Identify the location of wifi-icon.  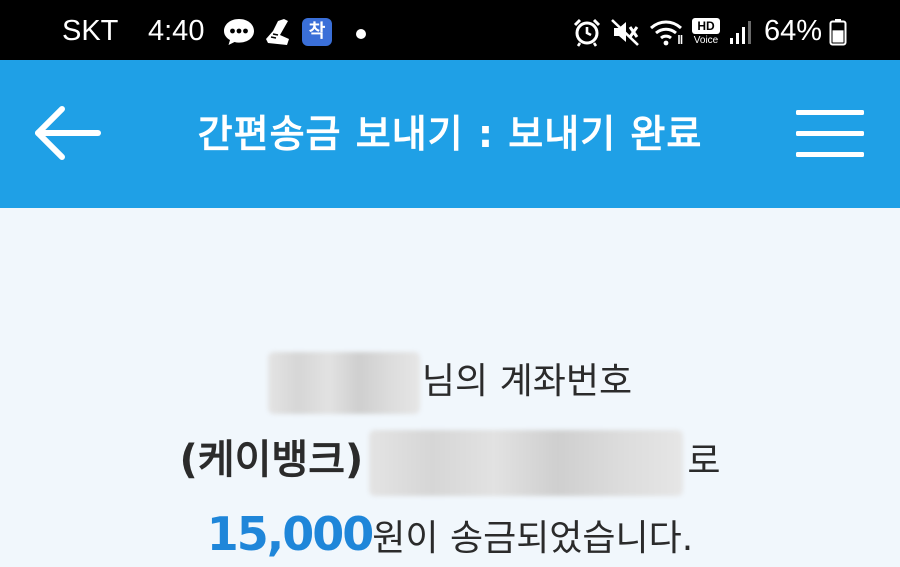
(666, 33).